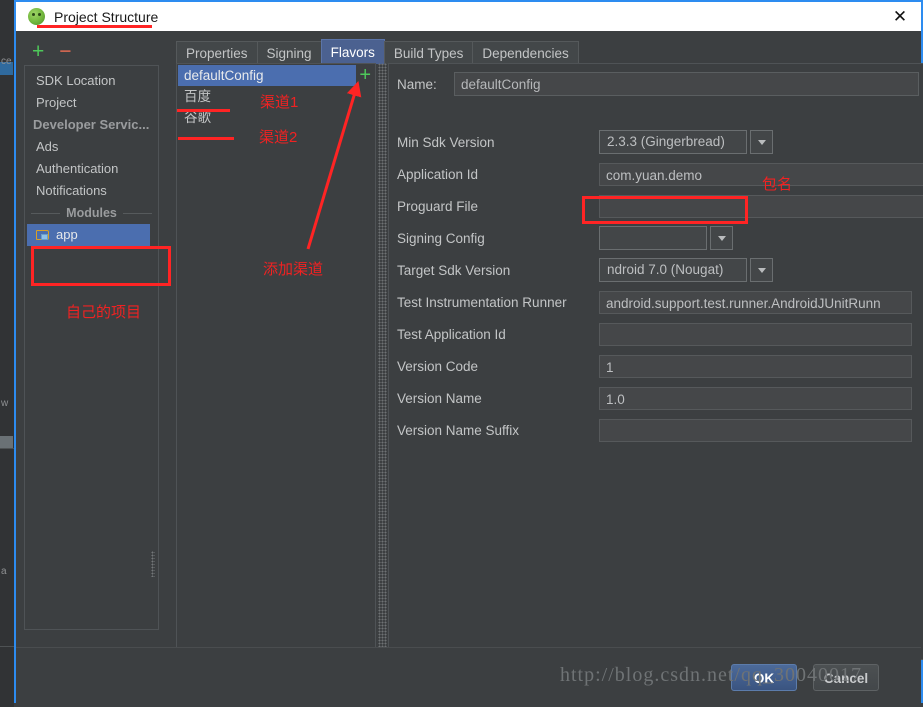  Describe the element at coordinates (900, 17) in the screenshot. I see `close-icon: ✕` at that location.